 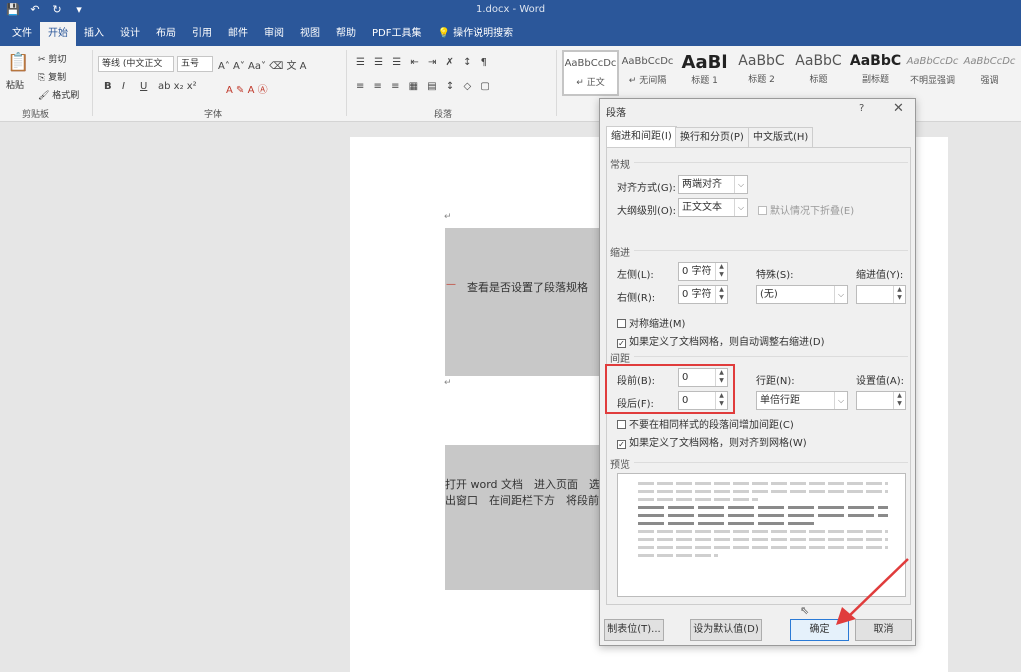 What do you see at coordinates (262, 64) in the screenshot?
I see `font-size-tools-icon: A˄ A˅ Aa˅ ⌫ 文 A` at bounding box center [262, 64].